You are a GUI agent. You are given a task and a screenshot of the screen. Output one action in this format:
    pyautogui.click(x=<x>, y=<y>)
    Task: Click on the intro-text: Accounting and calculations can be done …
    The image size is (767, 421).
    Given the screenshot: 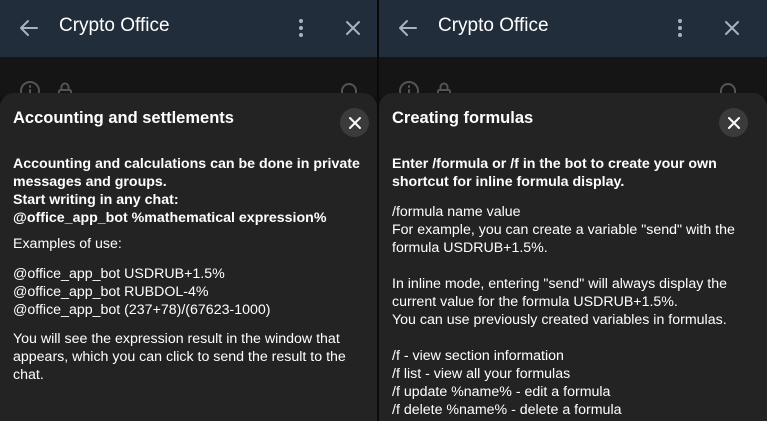 What is the action you would take?
    pyautogui.click(x=186, y=173)
    